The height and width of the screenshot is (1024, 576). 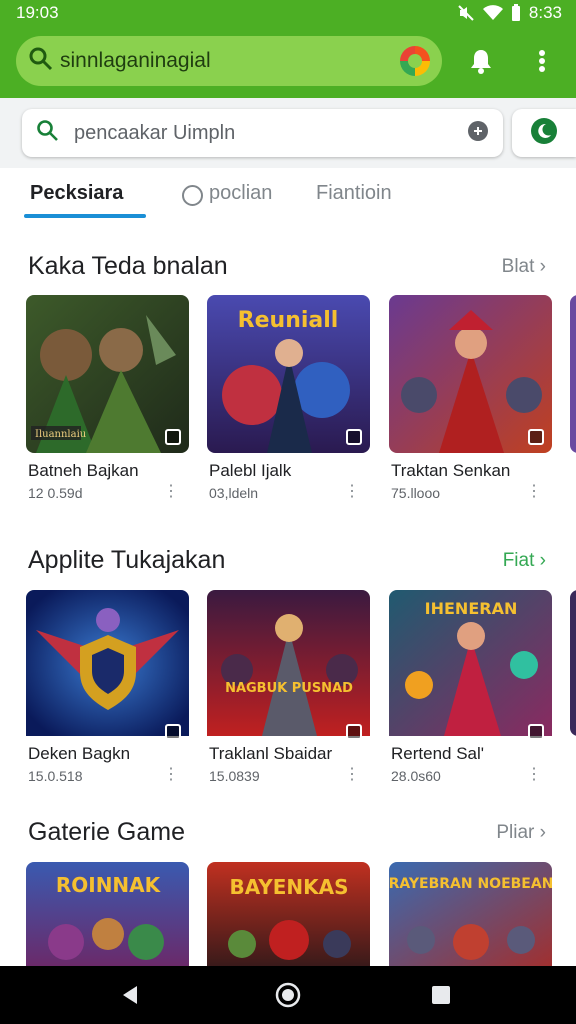 I want to click on circle-icon, so click(x=192, y=195).